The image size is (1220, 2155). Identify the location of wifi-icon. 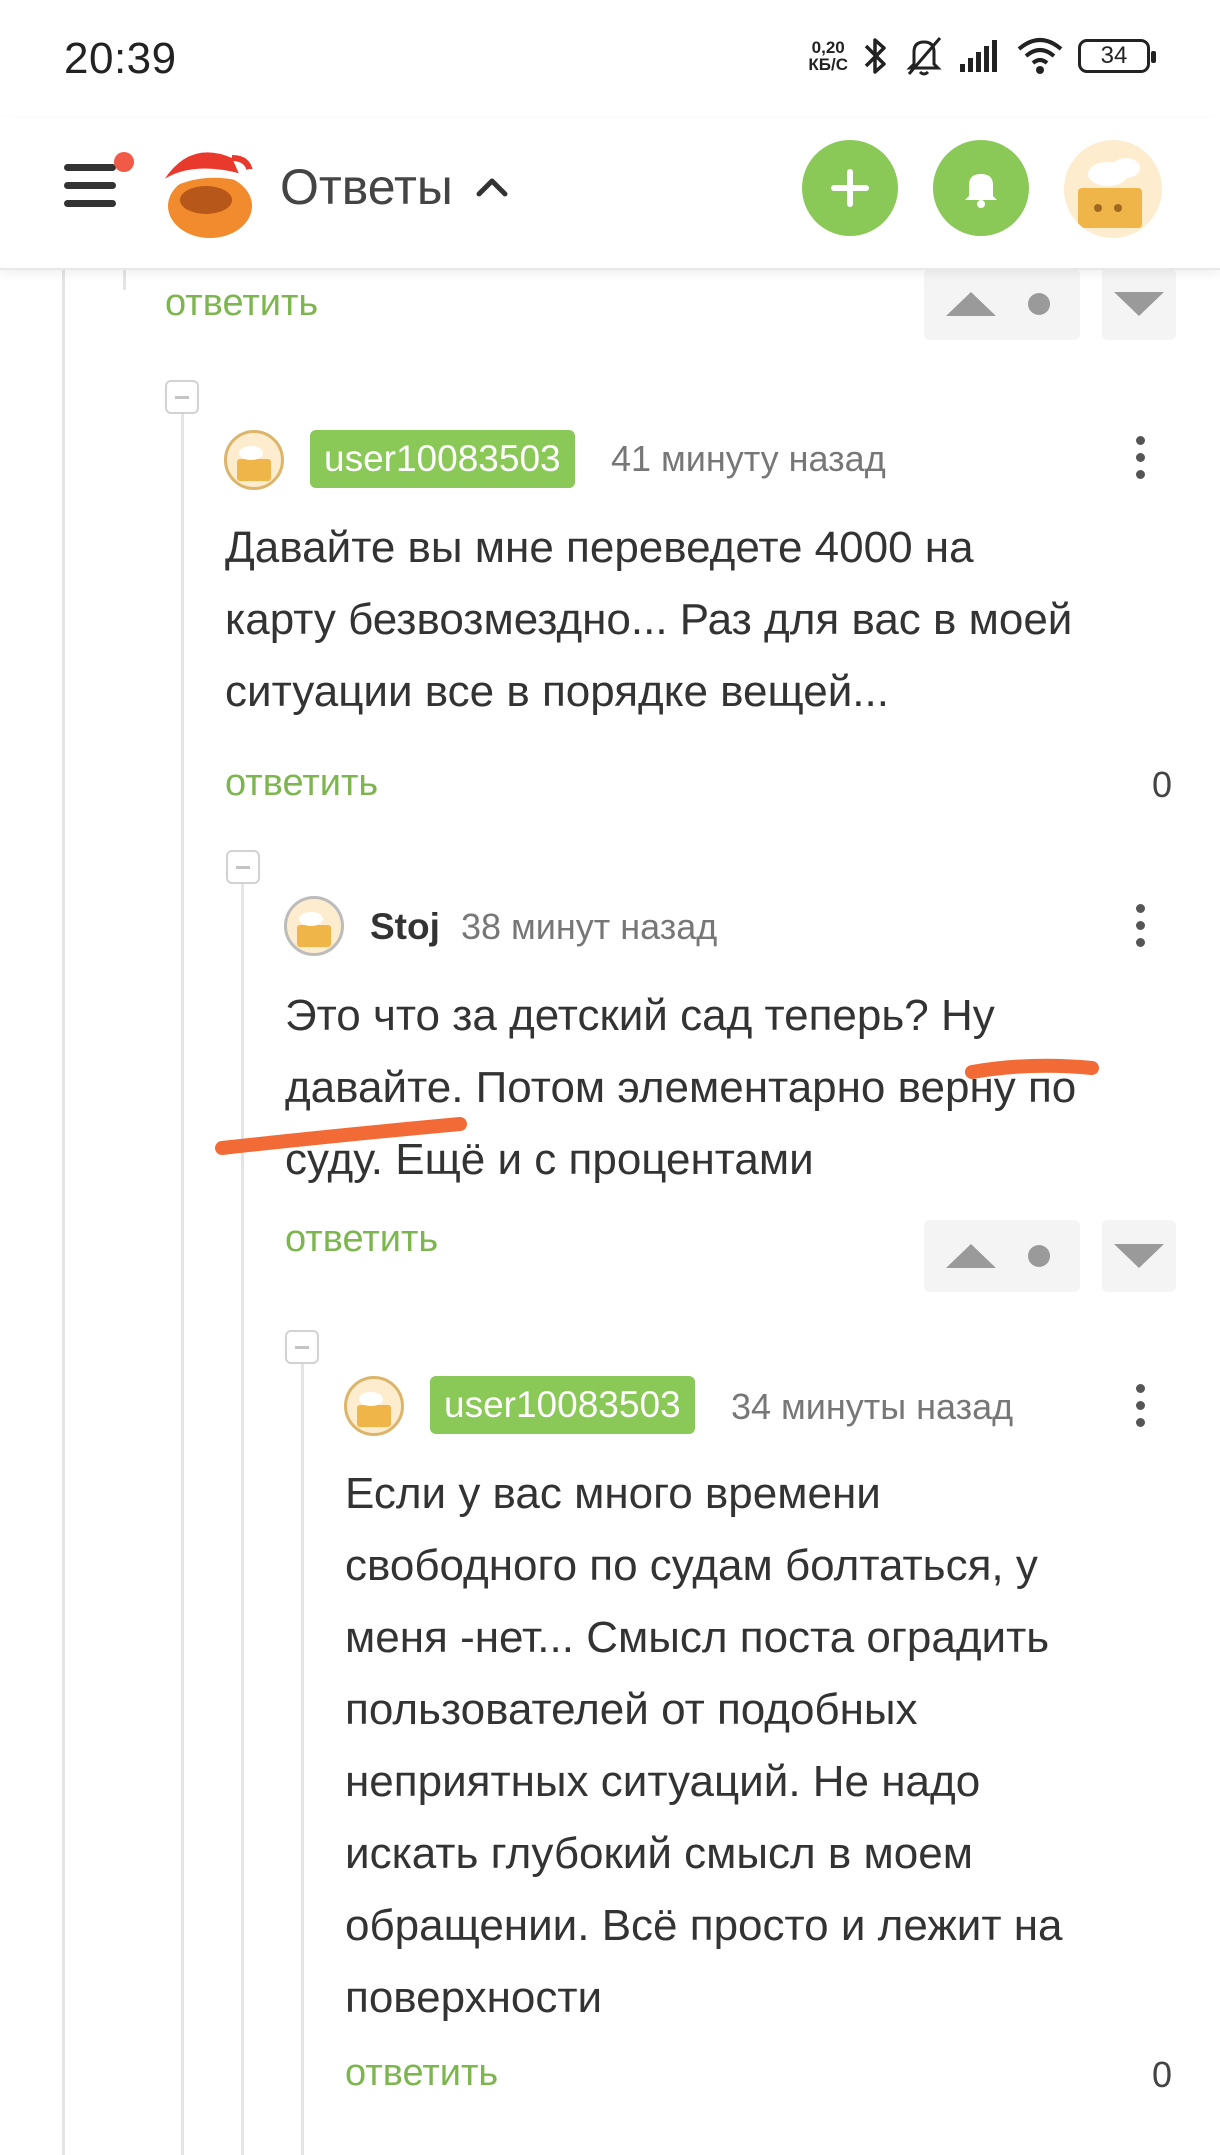
(1040, 56).